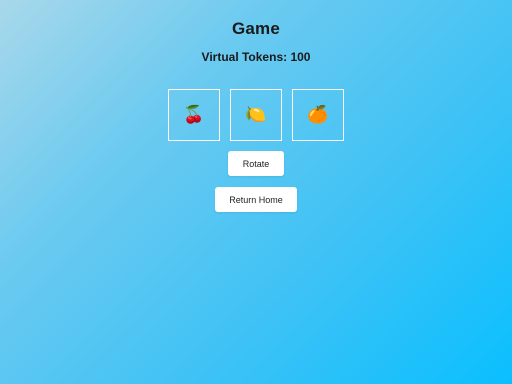 The image size is (512, 384). I want to click on cherry-icon: 🍒, so click(194, 114).